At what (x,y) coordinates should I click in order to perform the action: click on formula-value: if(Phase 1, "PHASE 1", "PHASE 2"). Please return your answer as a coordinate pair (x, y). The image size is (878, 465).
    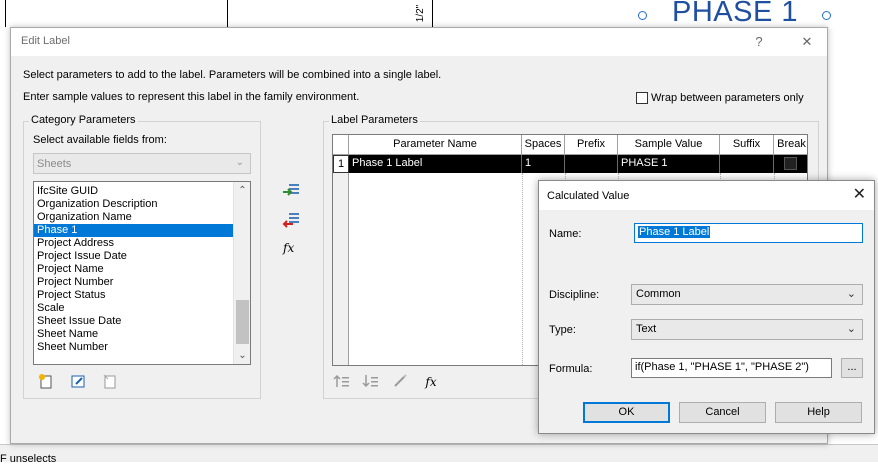
    Looking at the image, I should click on (722, 367).